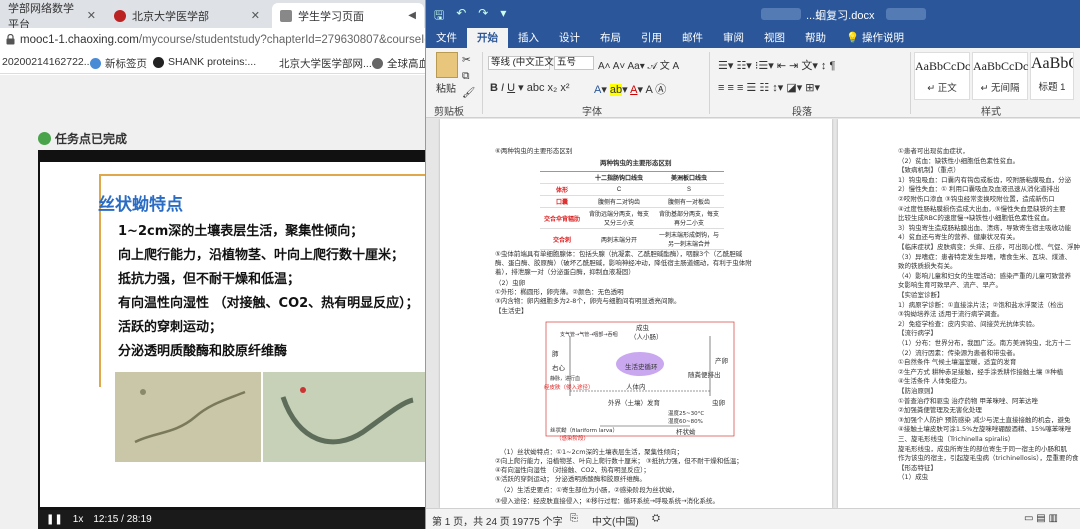  I want to click on bookmark-5: 全球高血, so click(400, 63).